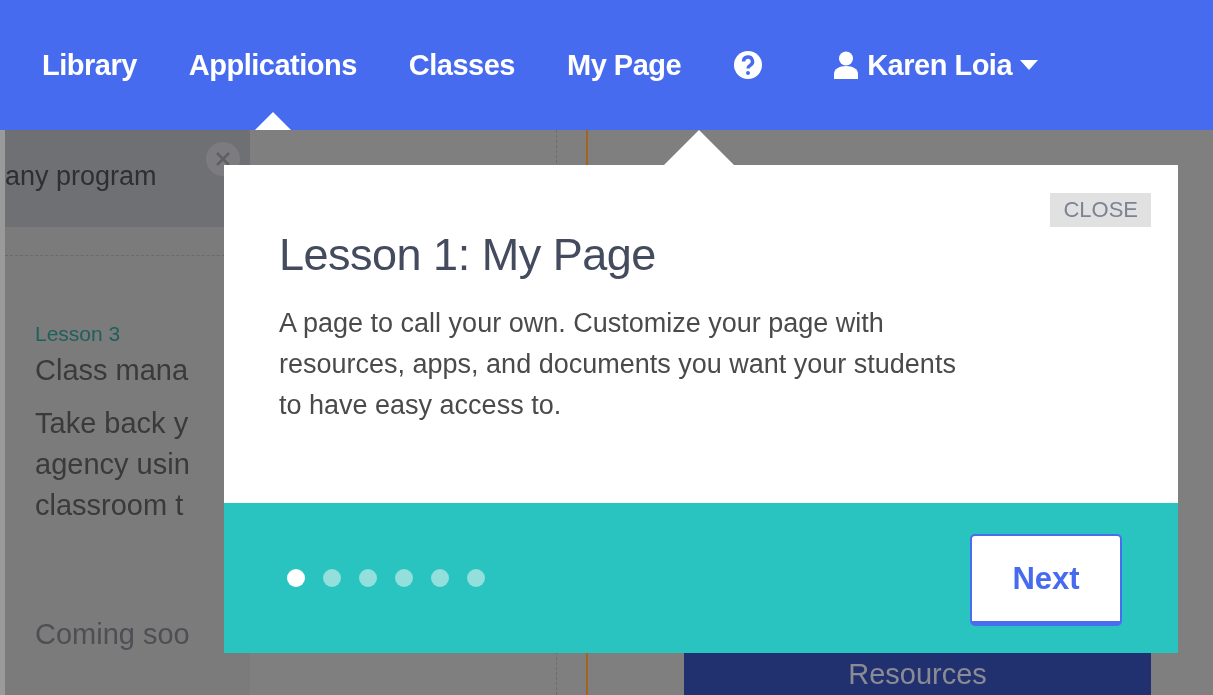 Image resolution: width=1213 pixels, height=695 pixels. What do you see at coordinates (113, 464) in the screenshot?
I see `lesson-description: Take back y agency usin classroom t` at bounding box center [113, 464].